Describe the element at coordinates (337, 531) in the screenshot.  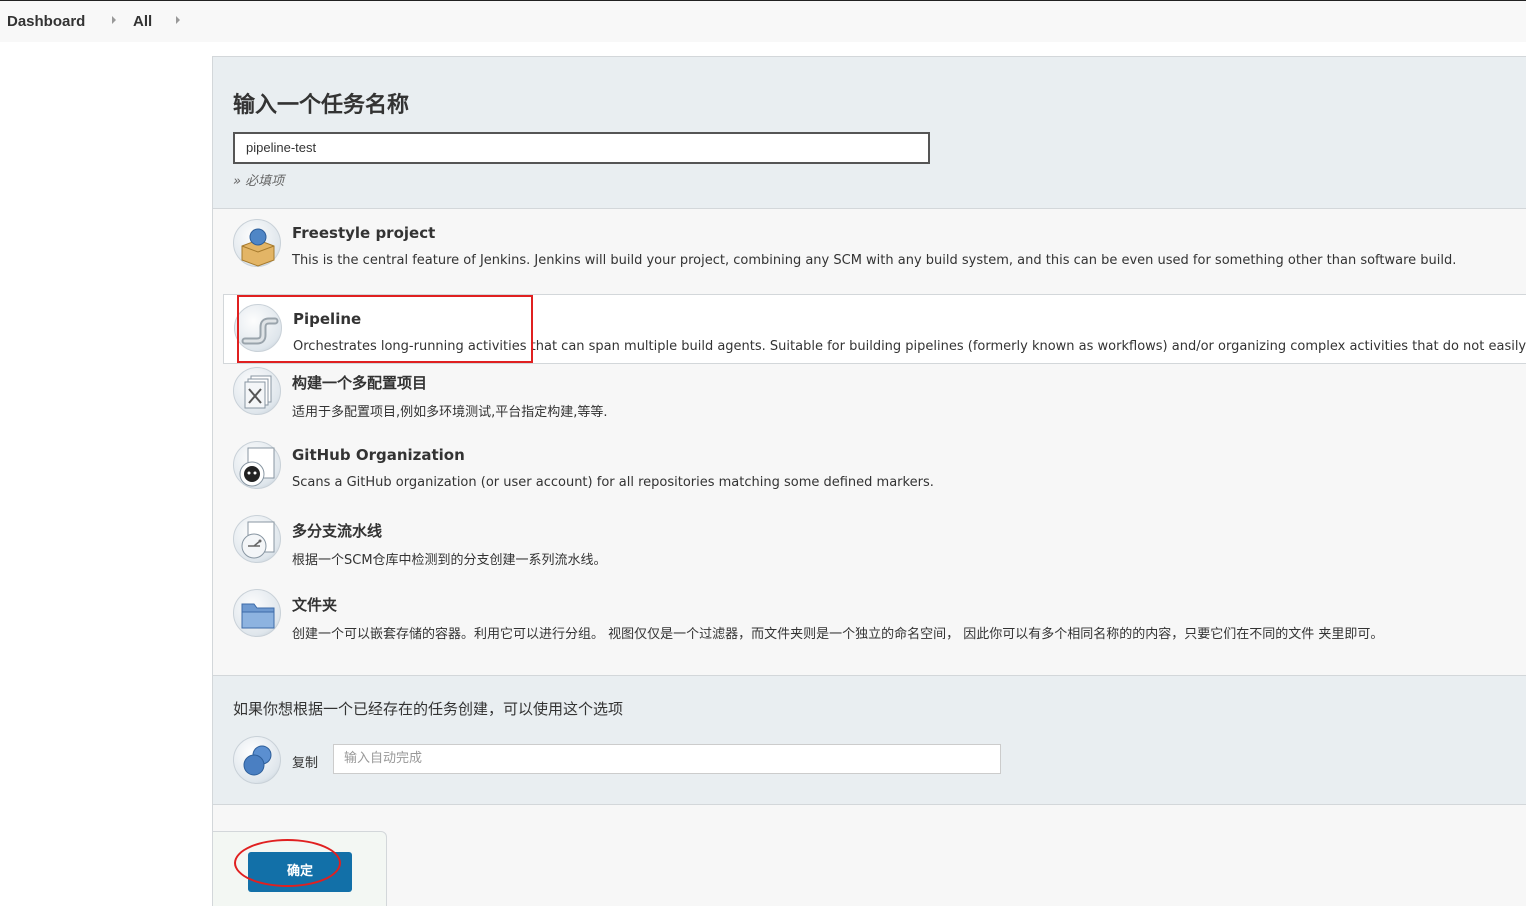
I see `job-type-name: 多分支流水线` at that location.